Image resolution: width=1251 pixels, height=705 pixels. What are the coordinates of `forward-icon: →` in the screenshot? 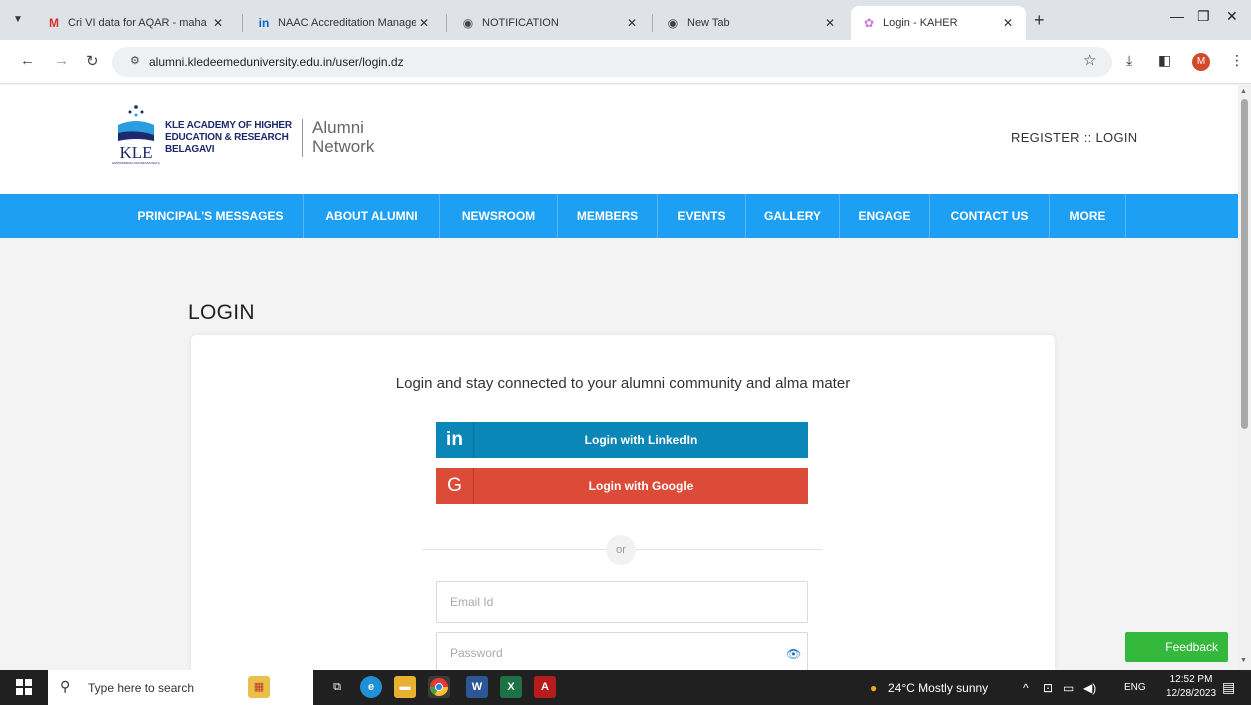 It's located at (61, 60).